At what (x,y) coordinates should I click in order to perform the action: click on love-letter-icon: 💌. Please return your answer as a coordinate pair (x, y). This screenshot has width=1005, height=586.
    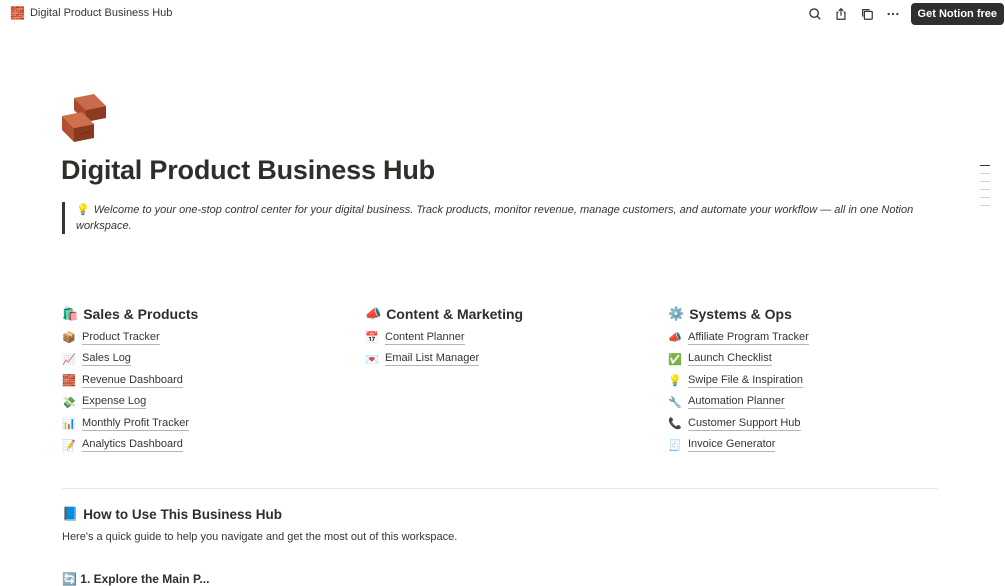
    Looking at the image, I should click on (372, 359).